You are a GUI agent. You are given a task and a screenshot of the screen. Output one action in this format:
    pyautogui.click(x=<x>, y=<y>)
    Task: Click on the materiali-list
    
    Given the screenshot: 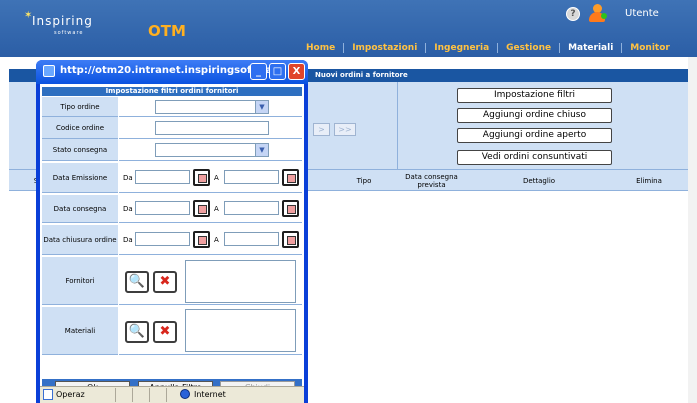 What is the action you would take?
    pyautogui.click(x=240, y=330)
    